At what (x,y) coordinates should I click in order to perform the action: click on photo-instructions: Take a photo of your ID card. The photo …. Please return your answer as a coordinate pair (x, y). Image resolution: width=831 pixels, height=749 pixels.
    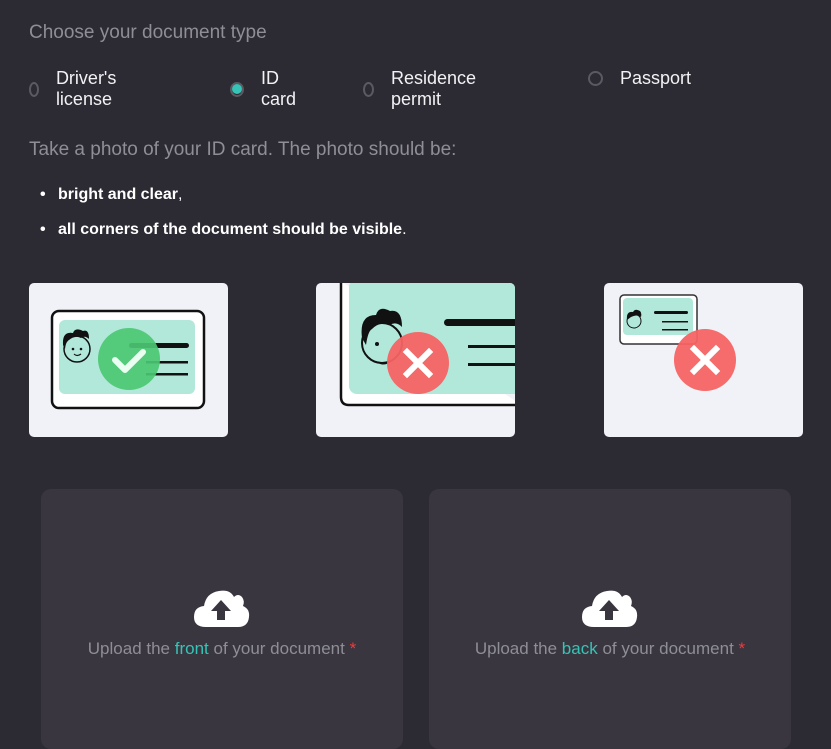
    Looking at the image, I should click on (243, 149).